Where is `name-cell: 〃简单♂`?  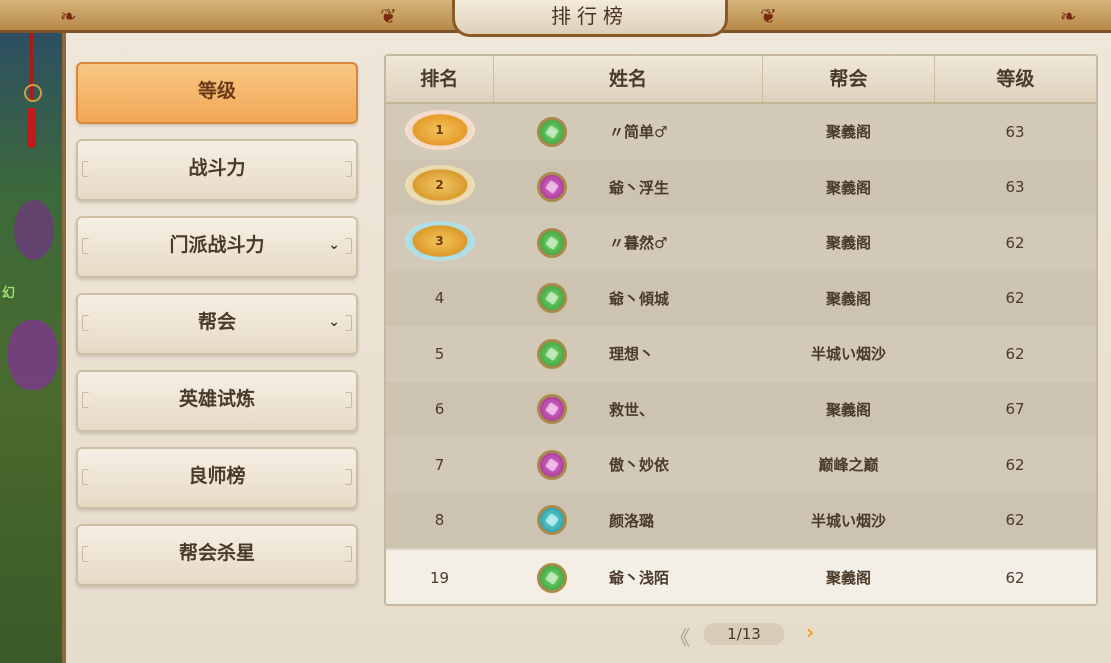
name-cell: 〃简单♂ is located at coordinates (628, 131).